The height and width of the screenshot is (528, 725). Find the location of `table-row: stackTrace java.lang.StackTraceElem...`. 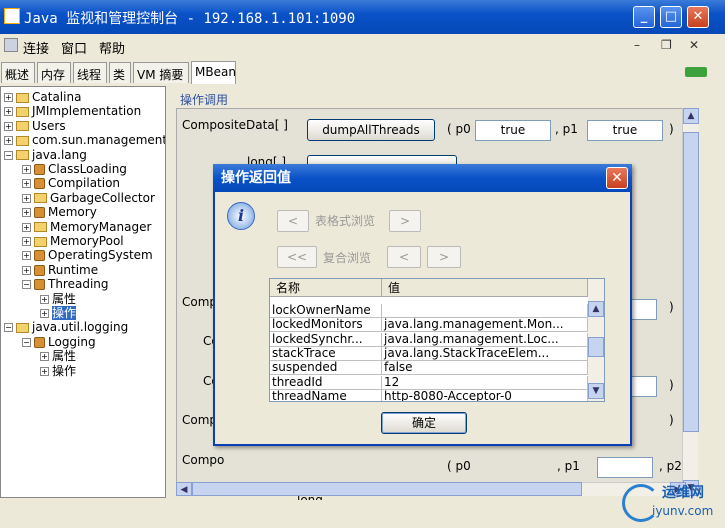

table-row: stackTrace java.lang.StackTraceElem... is located at coordinates (429, 353).